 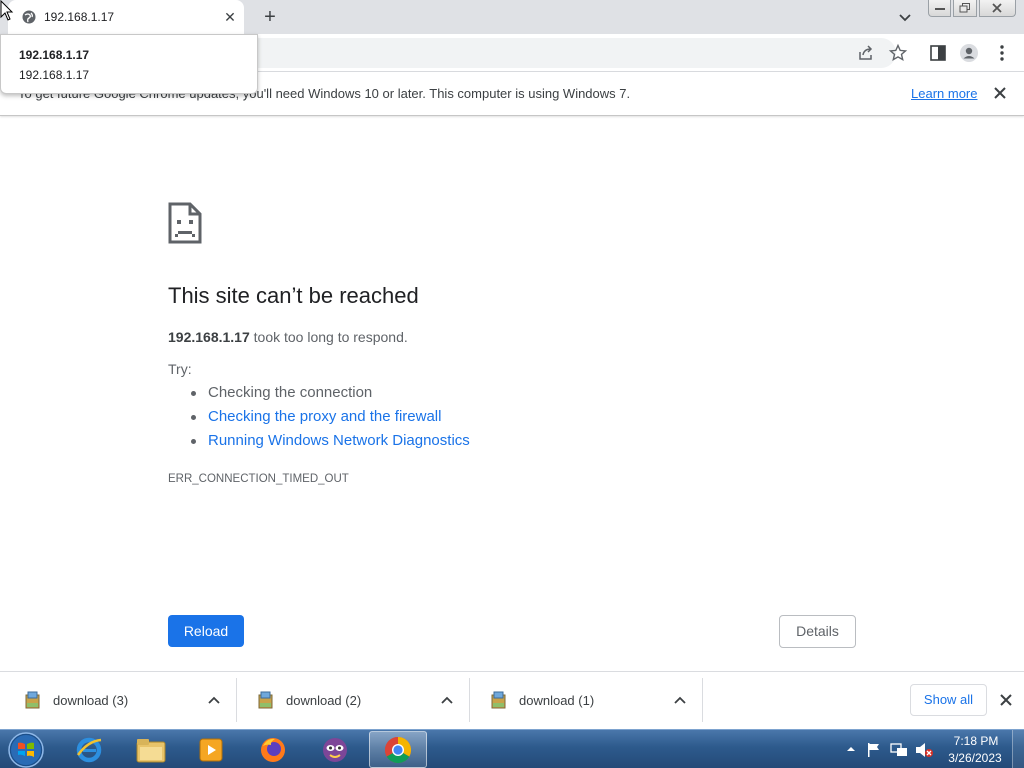 What do you see at coordinates (1000, 93) in the screenshot?
I see `infobar-close-icon` at bounding box center [1000, 93].